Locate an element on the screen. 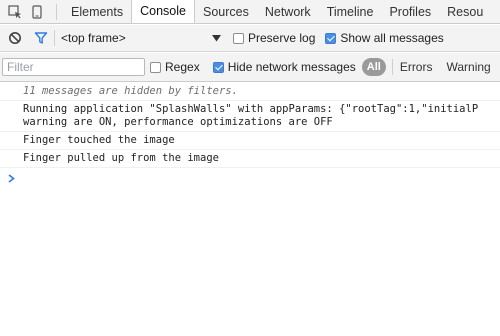 The image size is (500, 336). preserve-log-checkbox is located at coordinates (238, 38).